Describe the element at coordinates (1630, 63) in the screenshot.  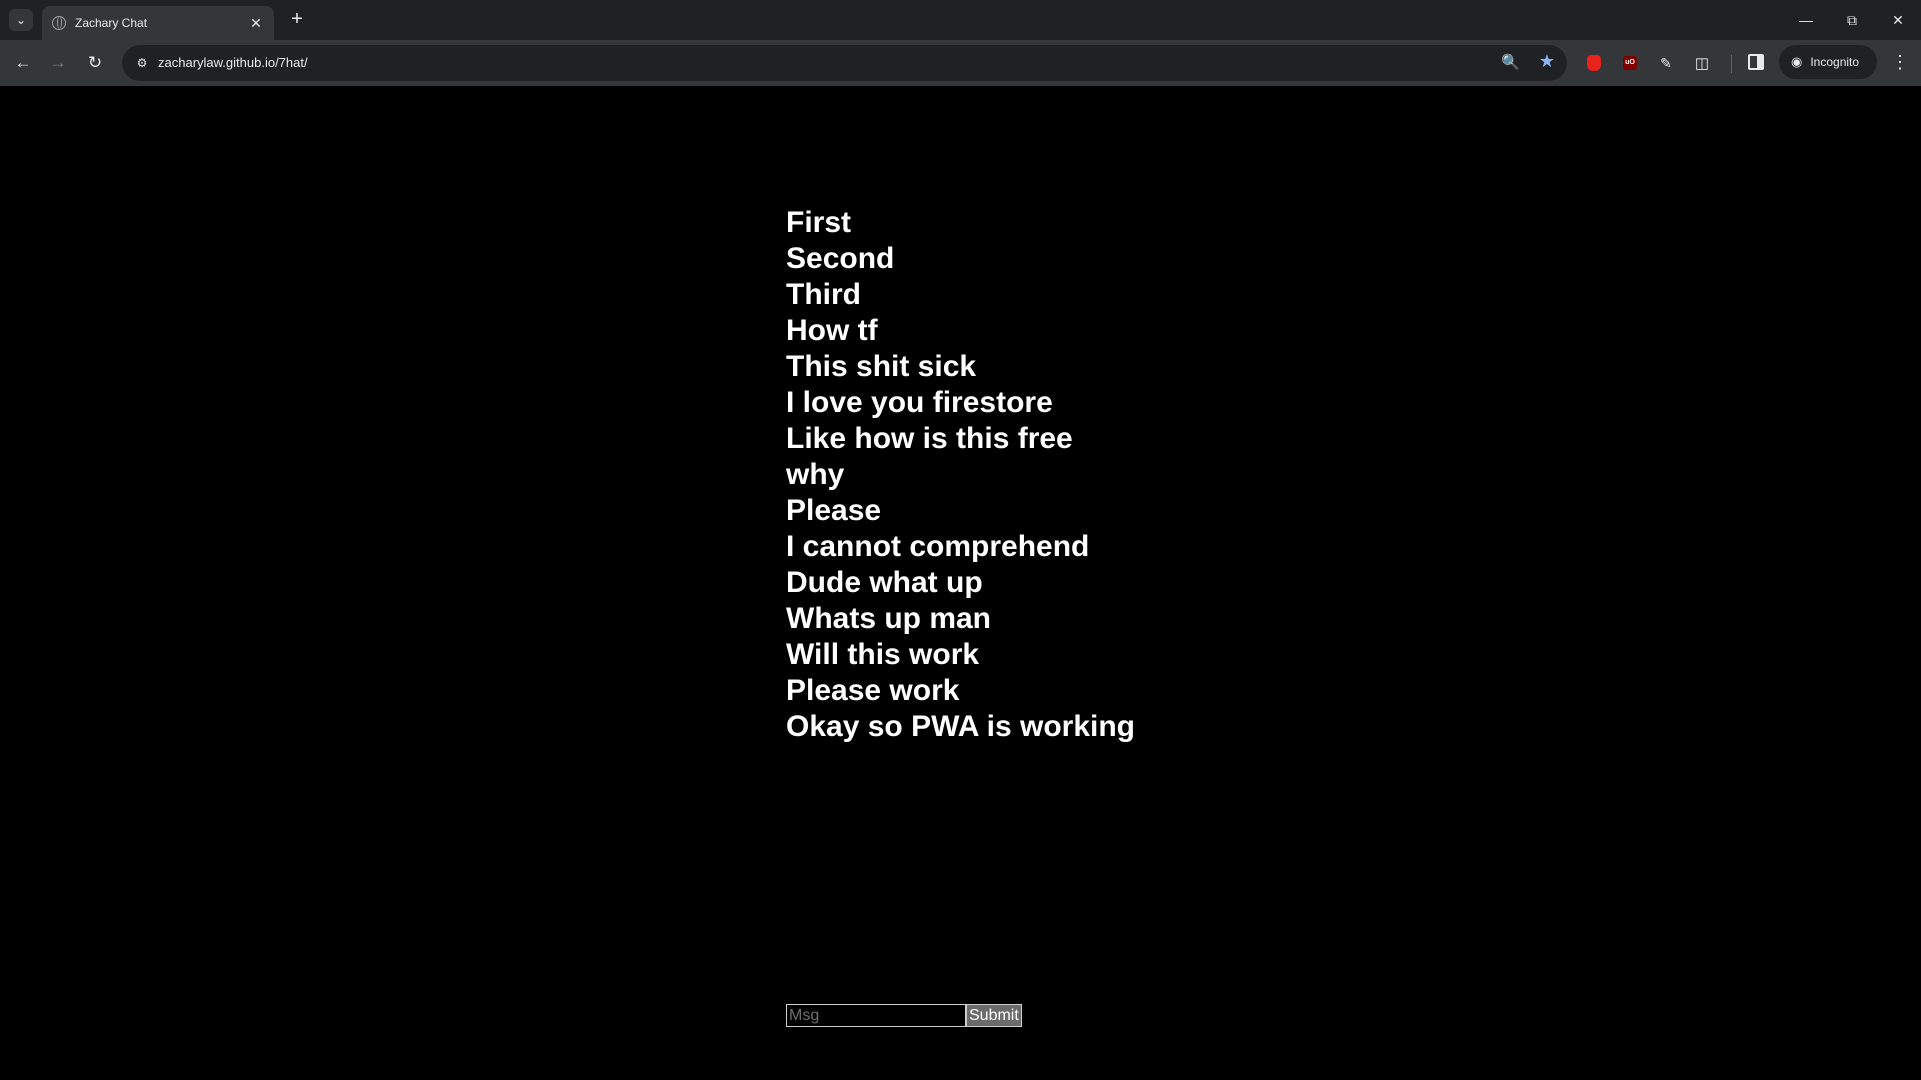
I see `ublock-icon: uO` at that location.